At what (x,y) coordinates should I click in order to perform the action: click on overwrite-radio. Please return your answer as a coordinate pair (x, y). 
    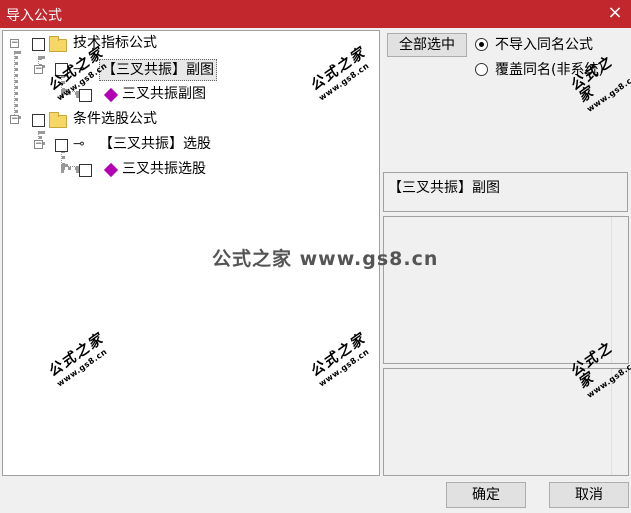
    Looking at the image, I should click on (481, 69).